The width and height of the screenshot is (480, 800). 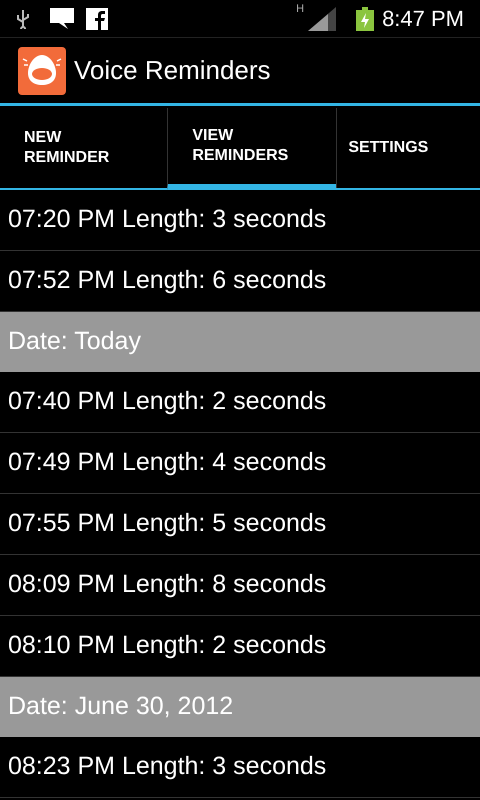 What do you see at coordinates (240, 402) in the screenshot?
I see `reminder-item: 07:40 PM Length: 2 seconds` at bounding box center [240, 402].